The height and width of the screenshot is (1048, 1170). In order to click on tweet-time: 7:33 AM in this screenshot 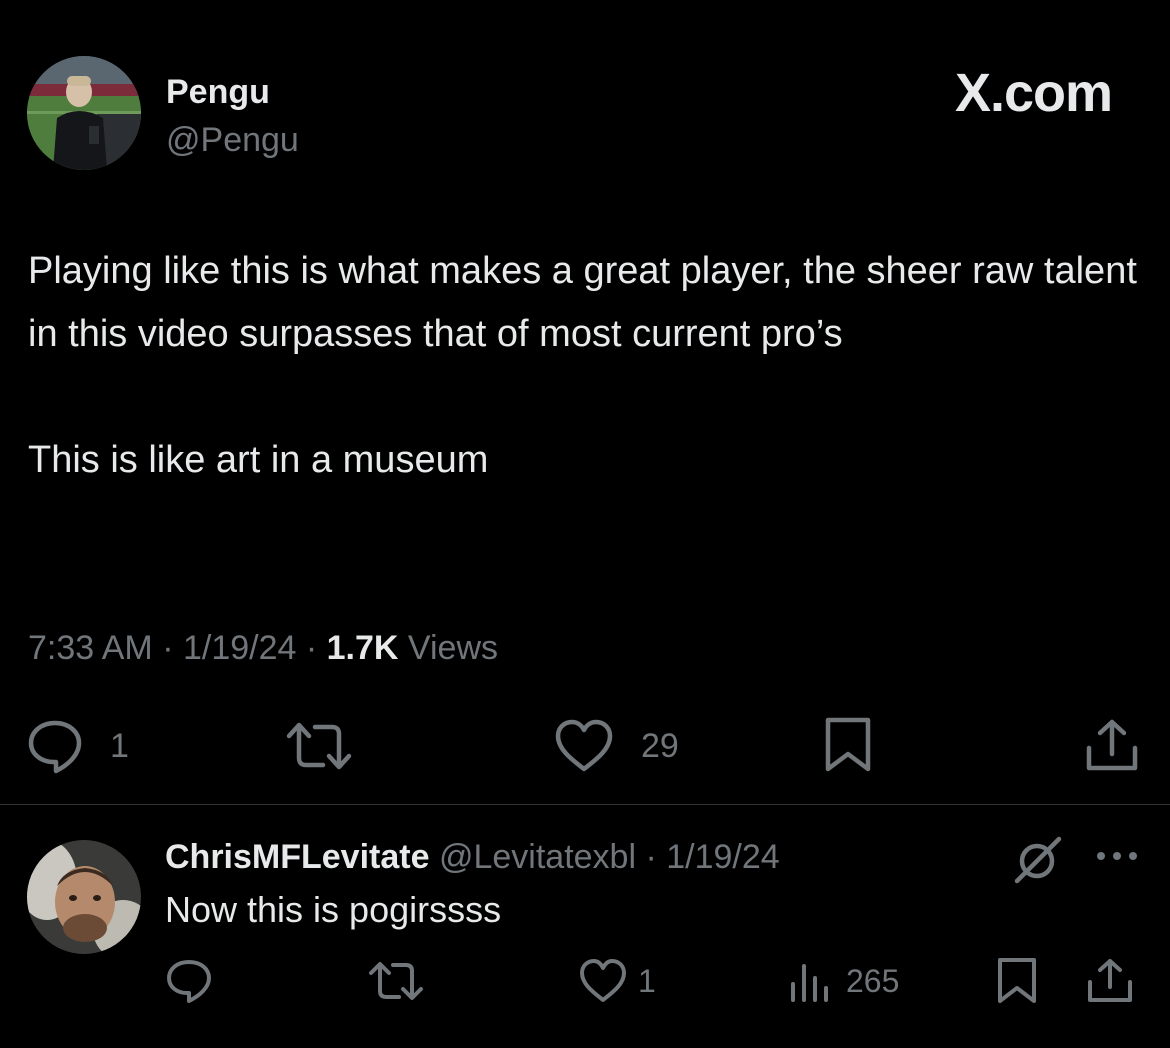, I will do `click(90, 648)`.